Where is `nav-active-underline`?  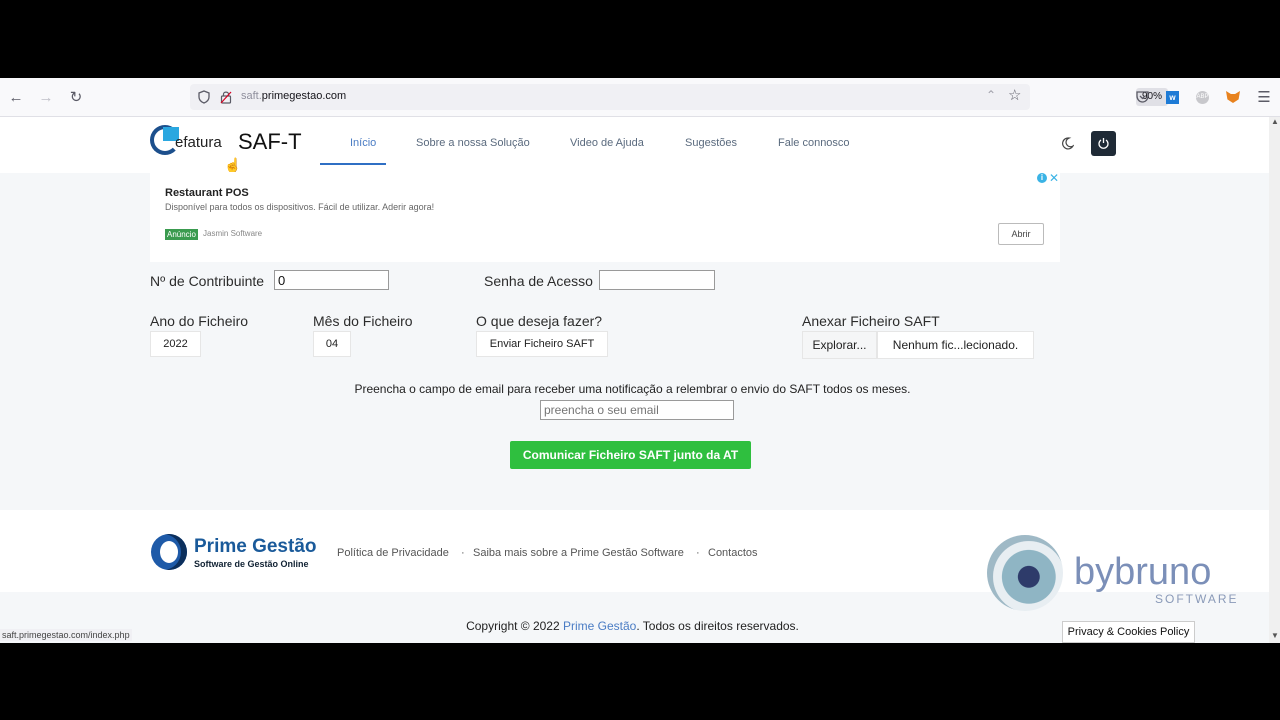 nav-active-underline is located at coordinates (353, 164).